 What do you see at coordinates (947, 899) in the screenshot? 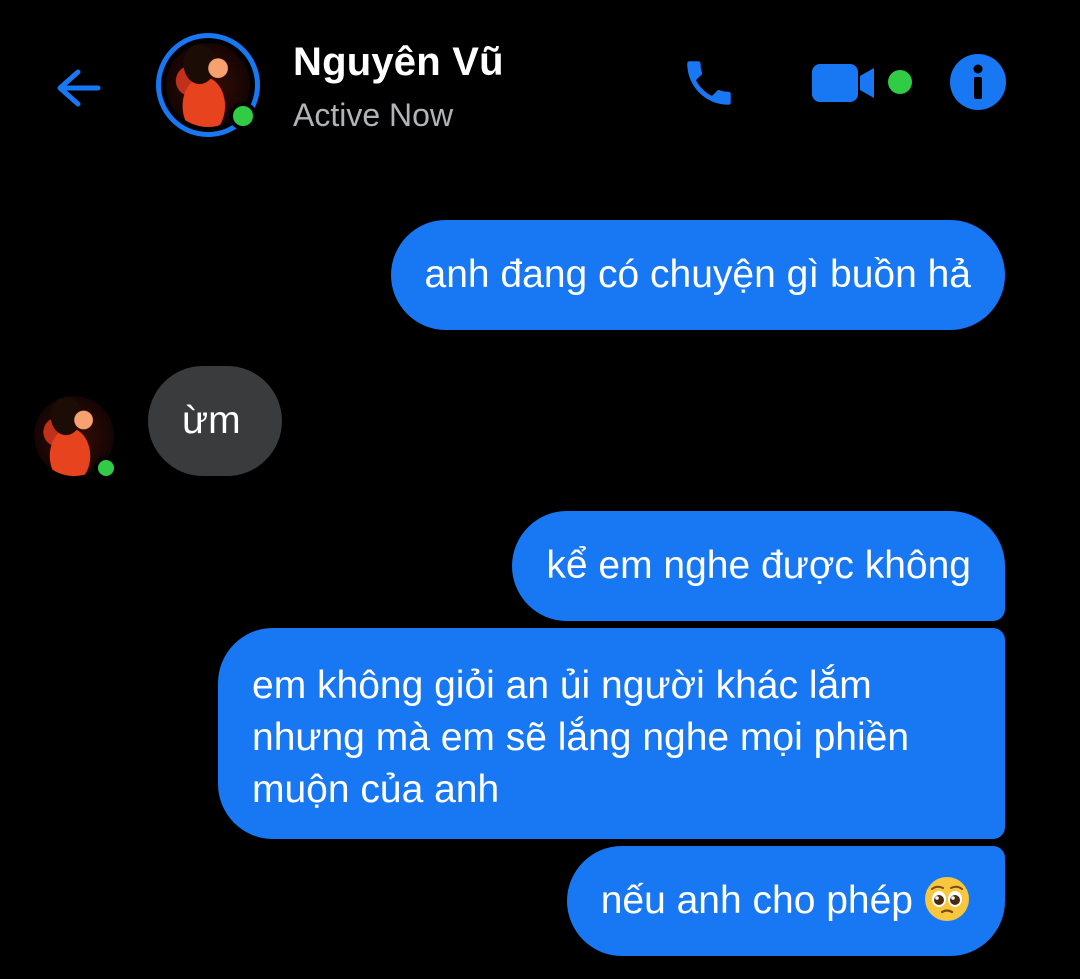
I see `pleading-face-emoji-icon` at bounding box center [947, 899].